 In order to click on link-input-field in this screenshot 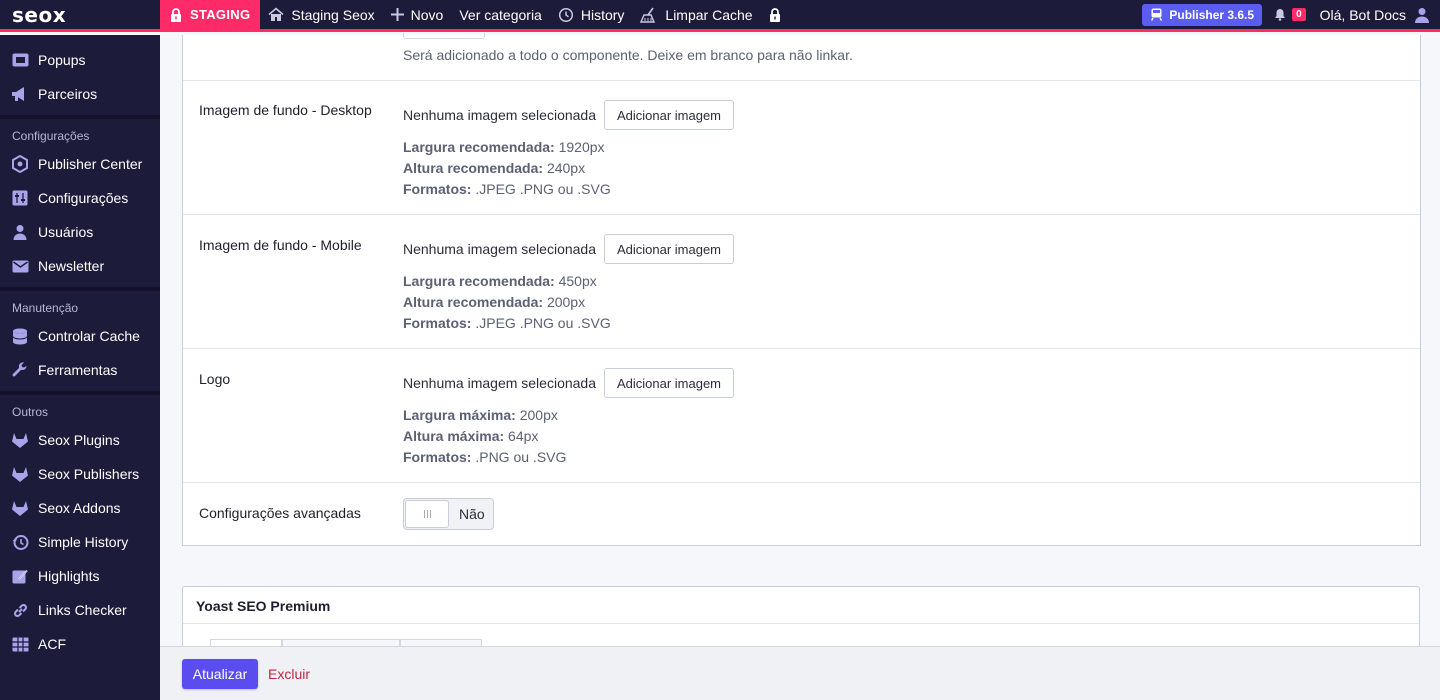, I will do `click(444, 36)`.